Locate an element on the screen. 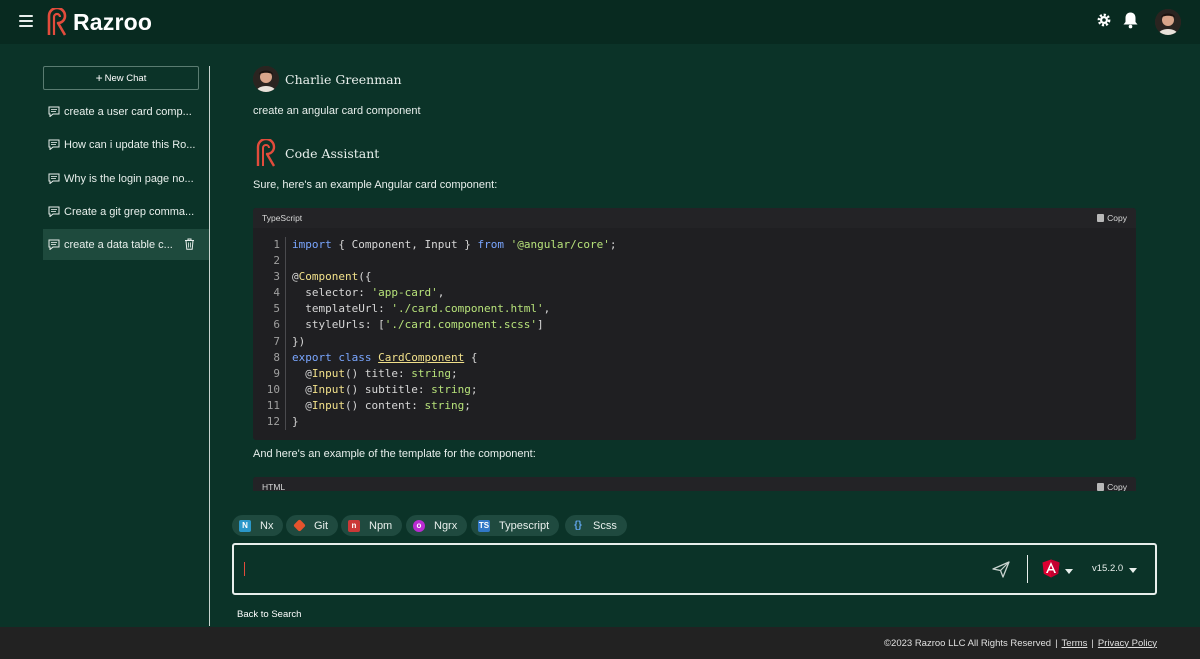 The width and height of the screenshot is (1200, 659). line-number: 3 is located at coordinates (276, 277).